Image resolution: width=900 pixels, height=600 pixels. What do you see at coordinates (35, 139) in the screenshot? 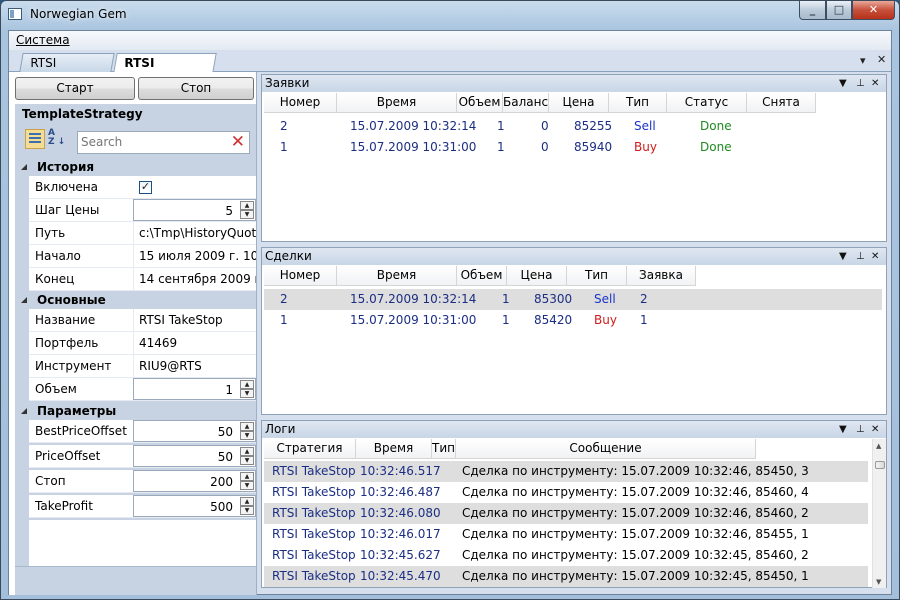
I see `categorized-view-icon` at bounding box center [35, 139].